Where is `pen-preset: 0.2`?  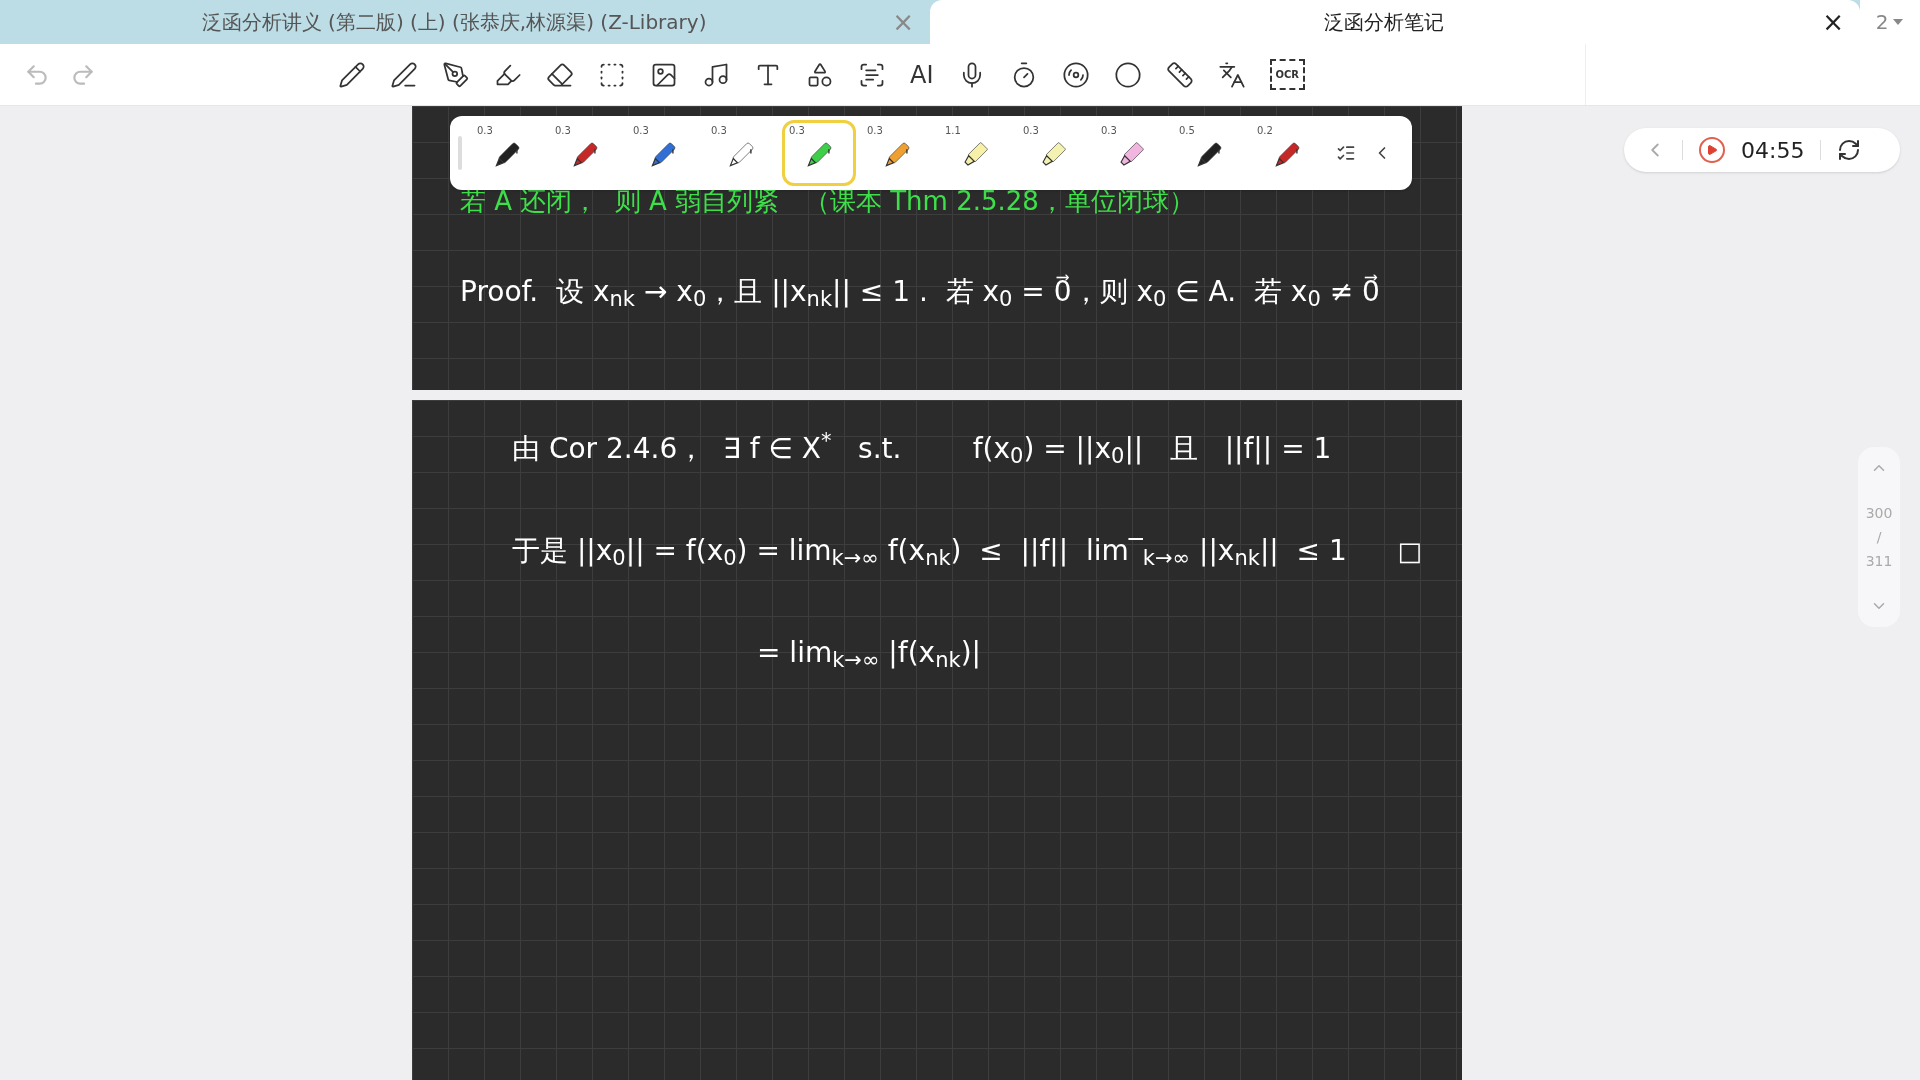
pen-preset: 0.2 is located at coordinates (1287, 153).